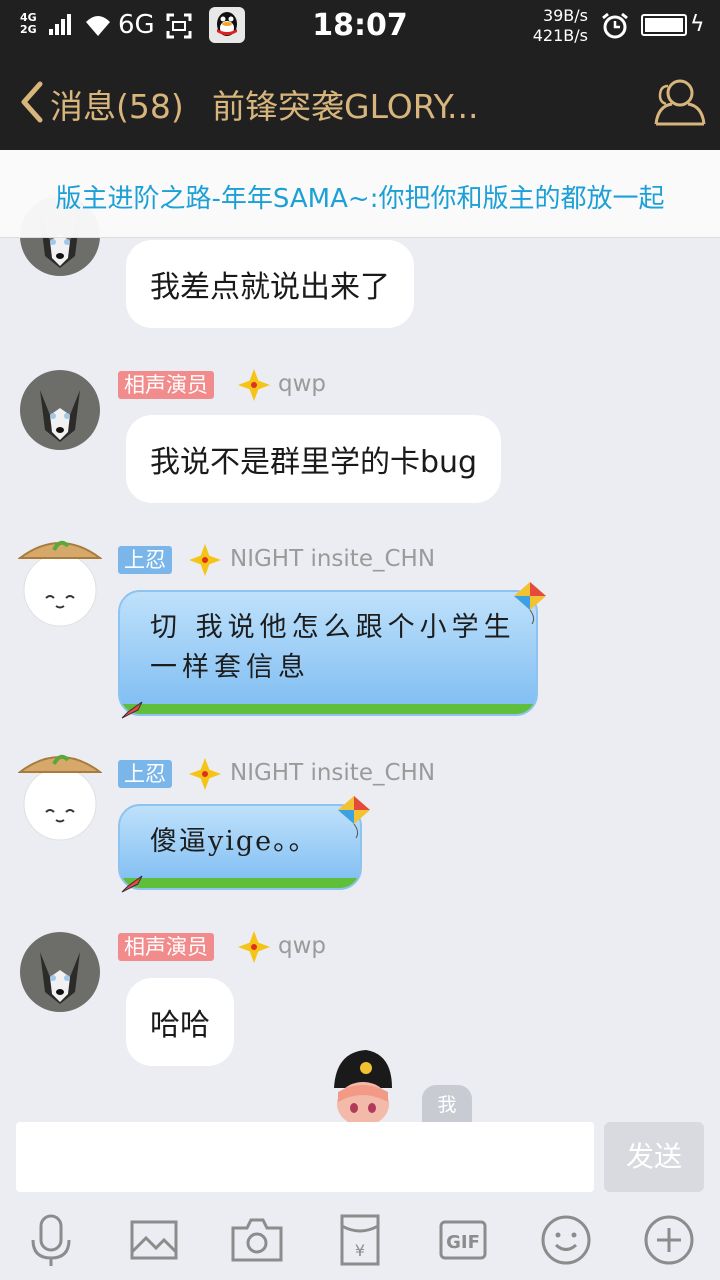 The height and width of the screenshot is (1280, 720). Describe the element at coordinates (669, 1240) in the screenshot. I see `plus-icon` at that location.